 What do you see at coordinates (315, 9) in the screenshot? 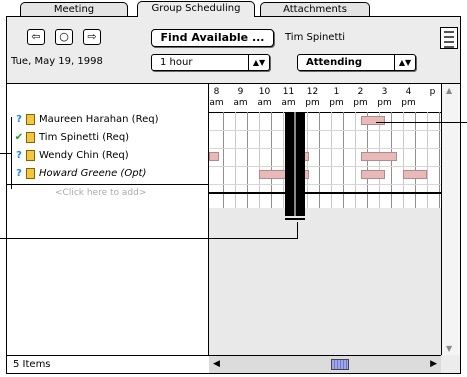
I see `tab-attachments: Attachments` at bounding box center [315, 9].